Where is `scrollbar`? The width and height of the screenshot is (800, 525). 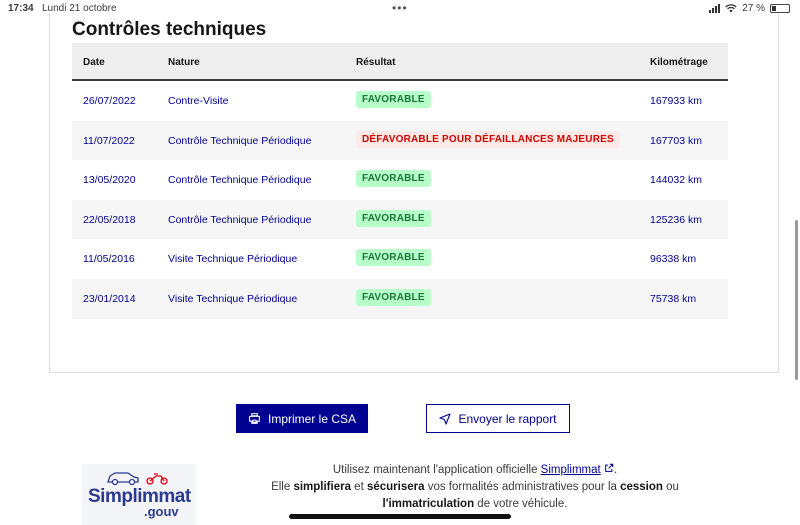
scrollbar is located at coordinates (796, 300).